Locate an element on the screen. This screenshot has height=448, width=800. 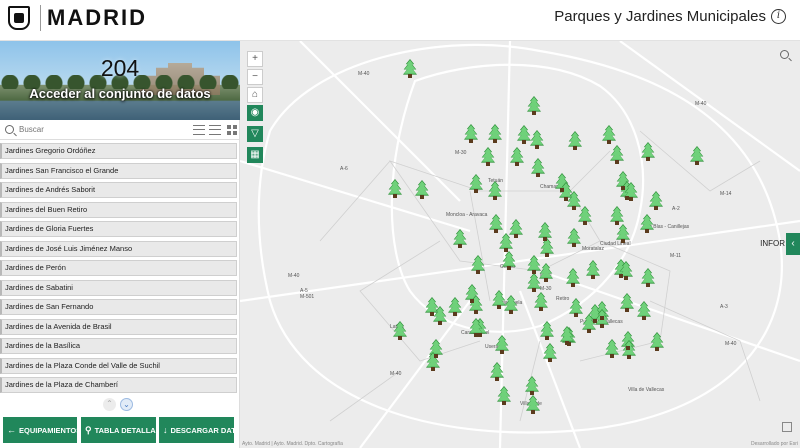
grid-view-icon is located at coordinates (232, 129).